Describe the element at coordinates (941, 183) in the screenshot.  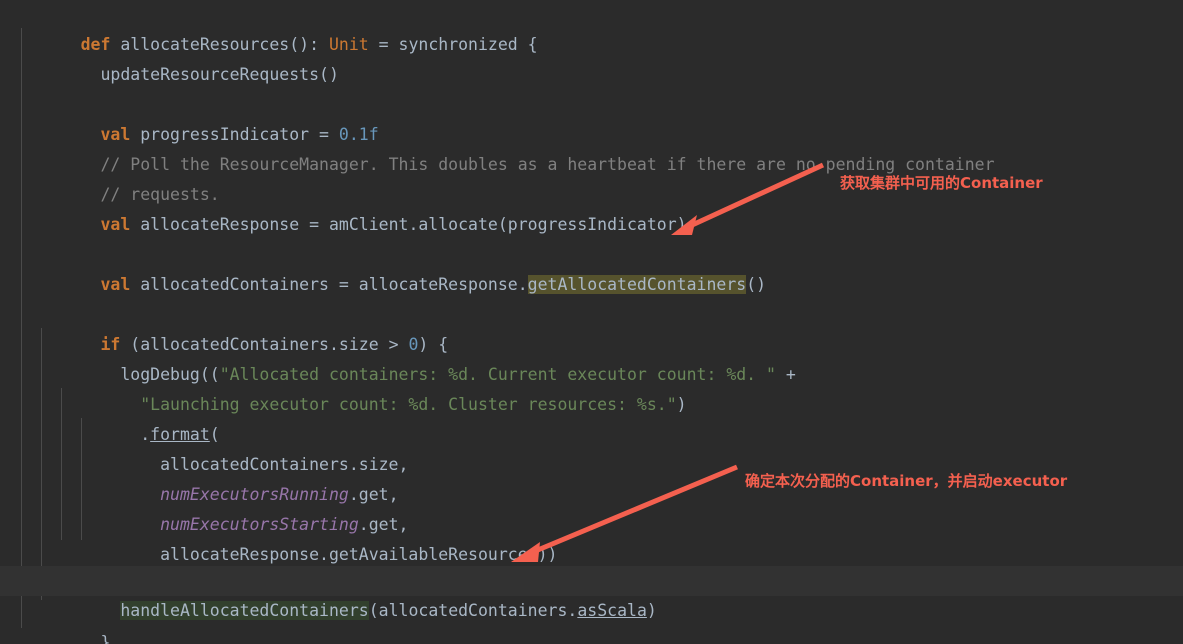
I see `annotation-label-1: 获取集群中可用的Container` at that location.